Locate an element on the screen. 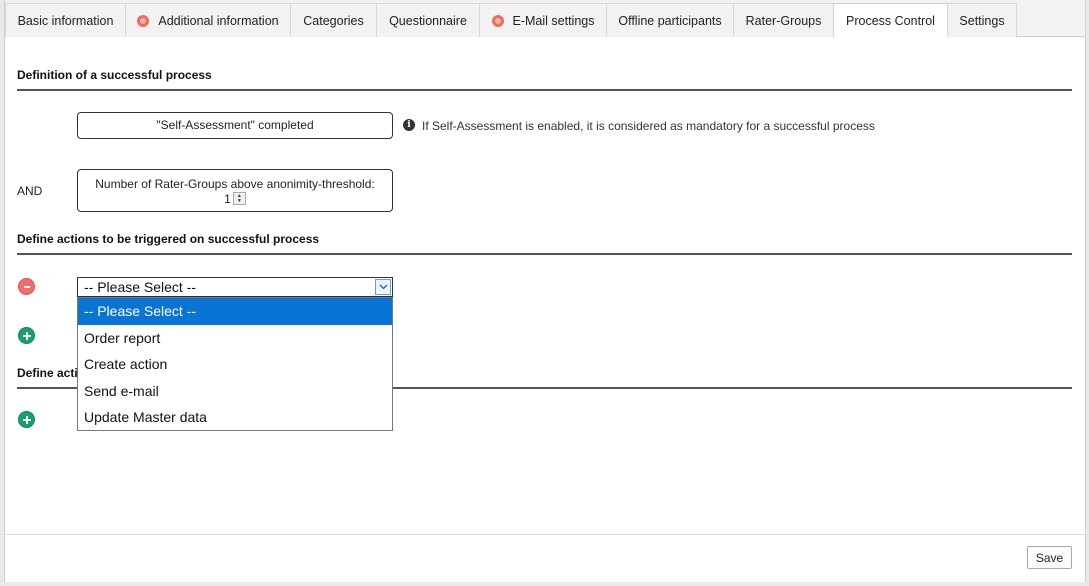  tab-label: Additional information is located at coordinates (218, 20).